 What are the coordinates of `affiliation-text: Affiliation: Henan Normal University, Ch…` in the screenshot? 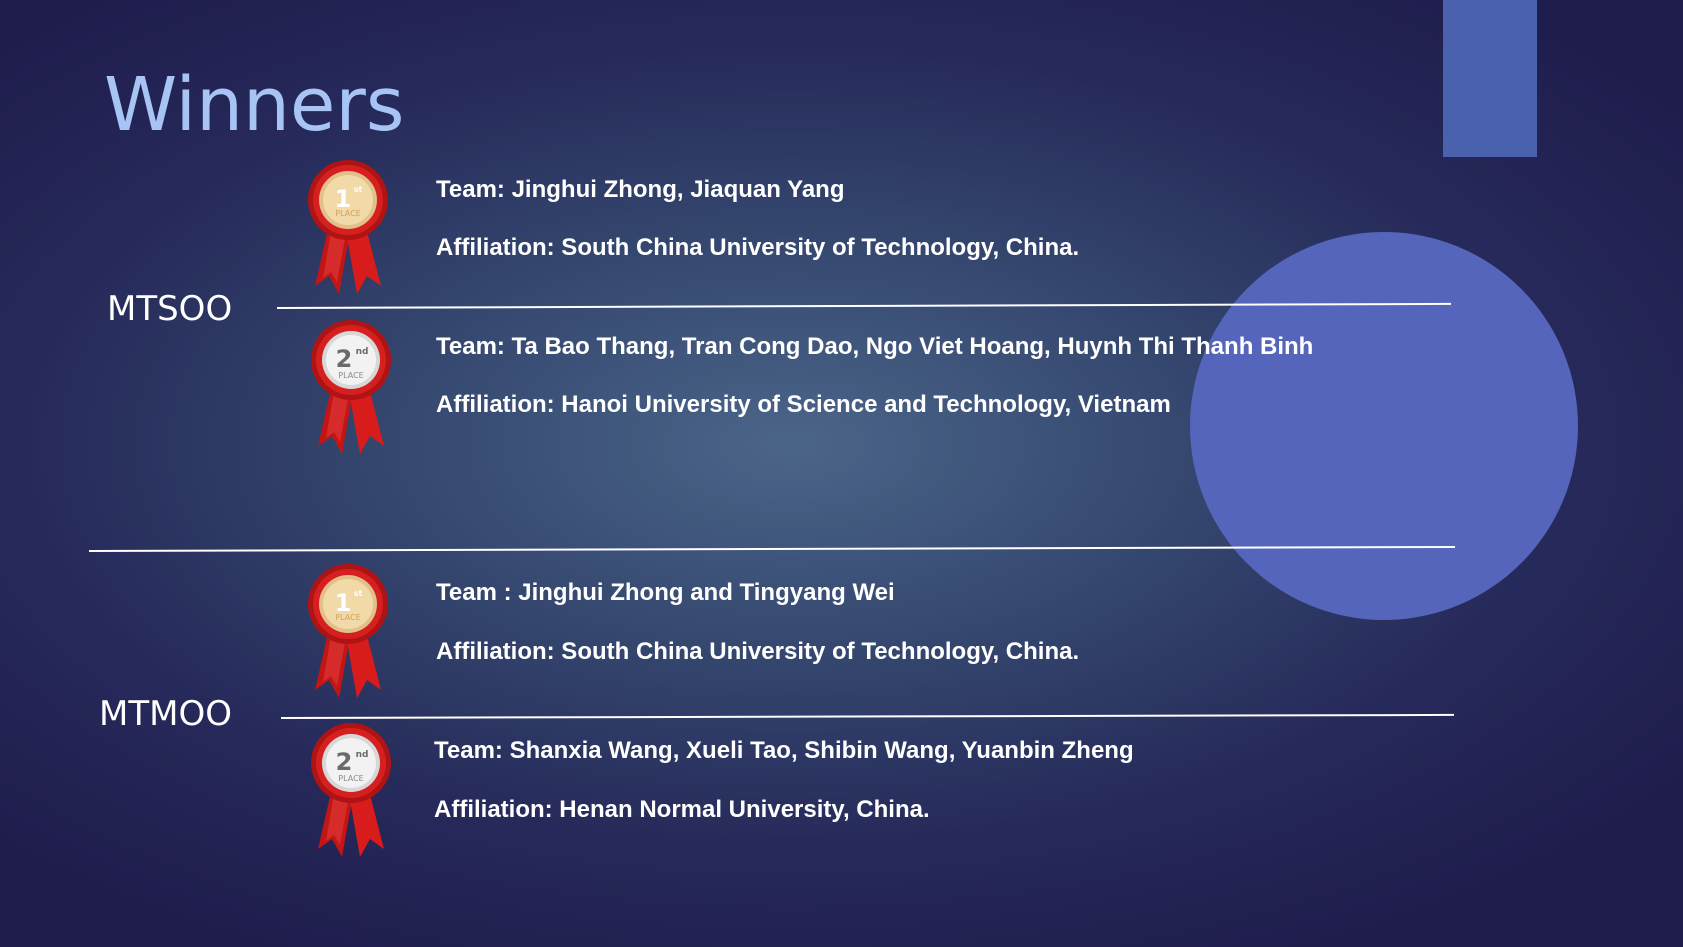 It's located at (682, 809).